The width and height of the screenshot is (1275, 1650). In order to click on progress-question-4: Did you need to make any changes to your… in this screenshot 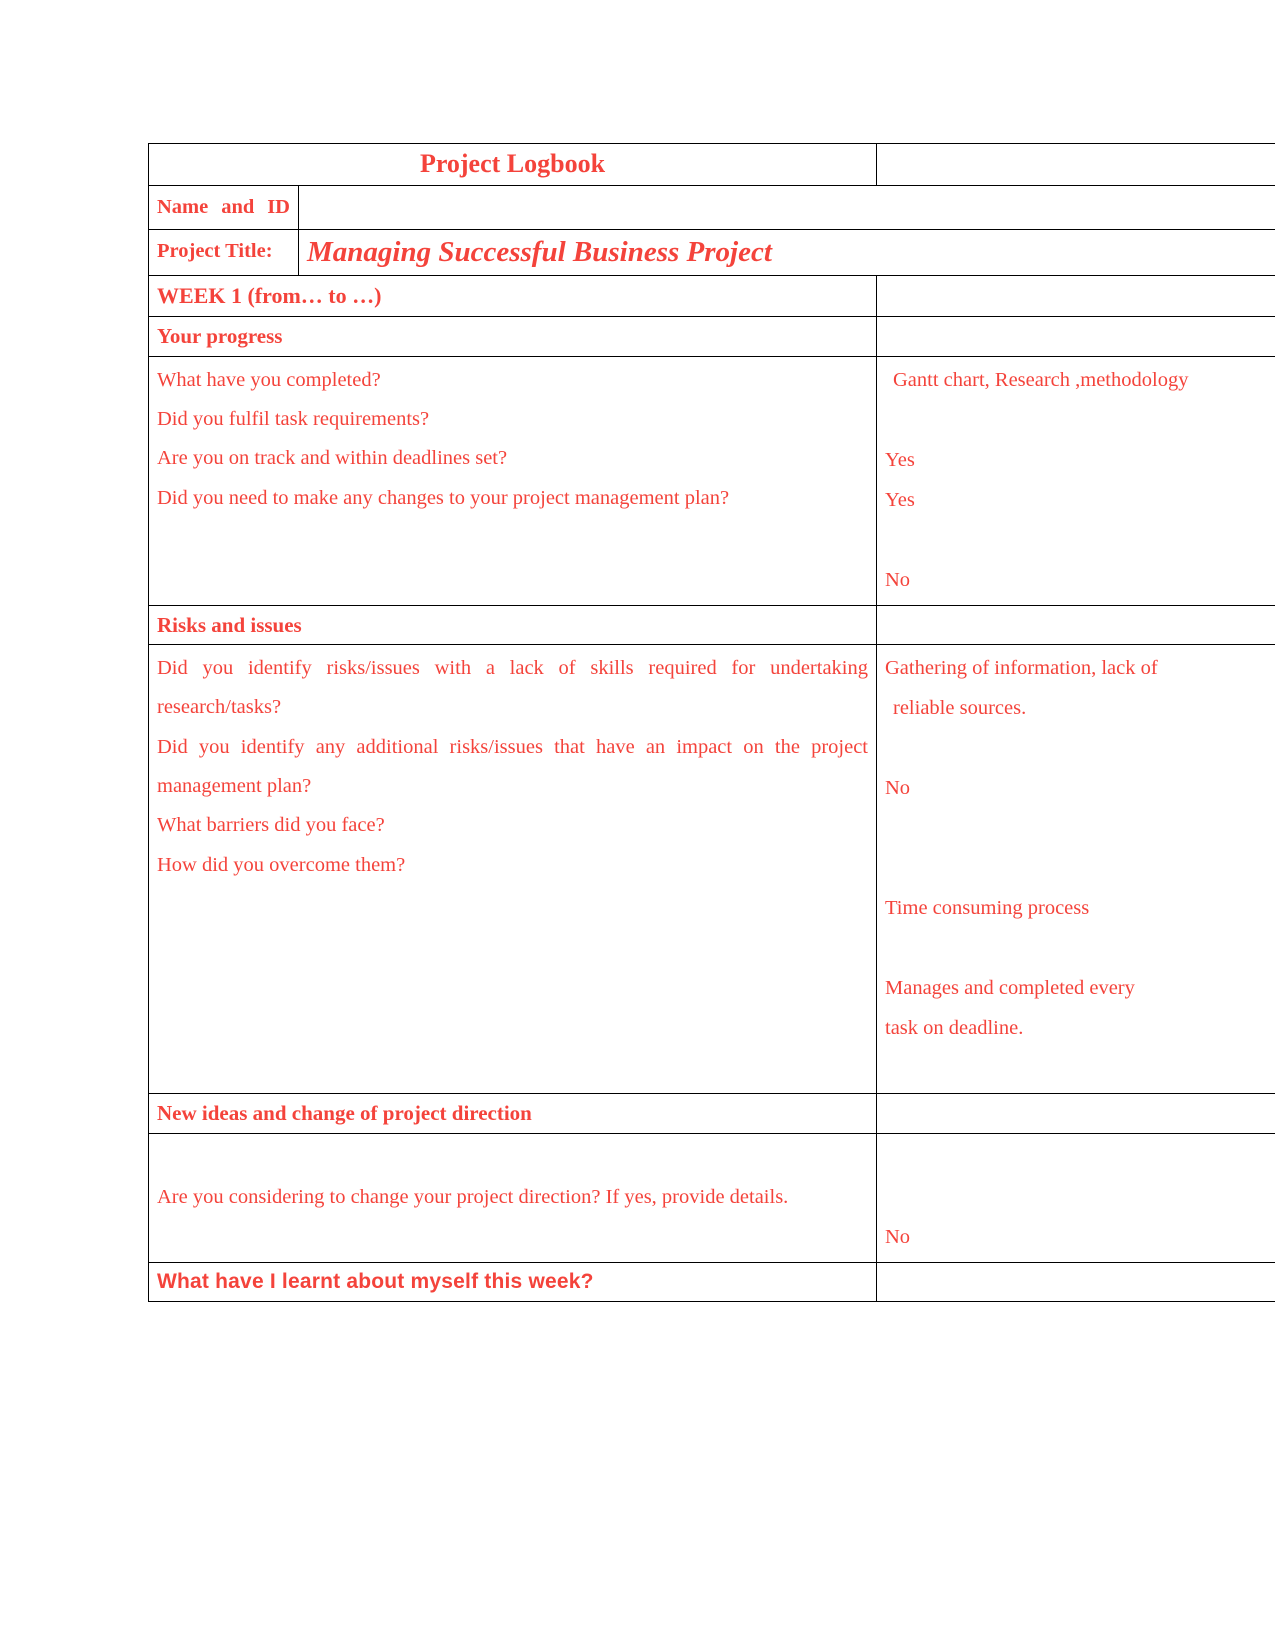, I will do `click(443, 497)`.